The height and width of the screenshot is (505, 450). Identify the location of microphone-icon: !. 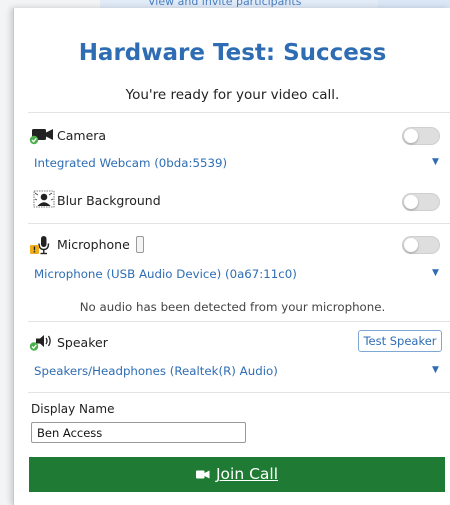
(40, 245).